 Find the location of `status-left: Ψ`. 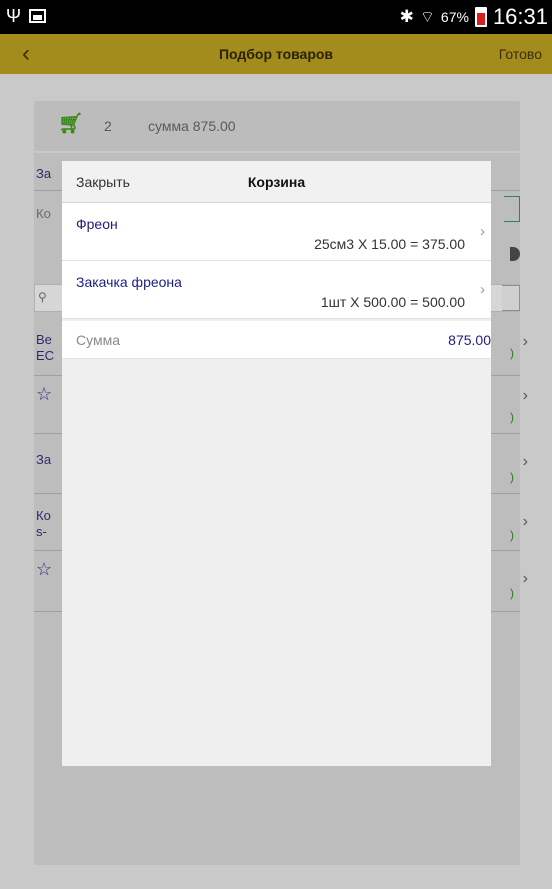

status-left: Ψ is located at coordinates (26, 16).